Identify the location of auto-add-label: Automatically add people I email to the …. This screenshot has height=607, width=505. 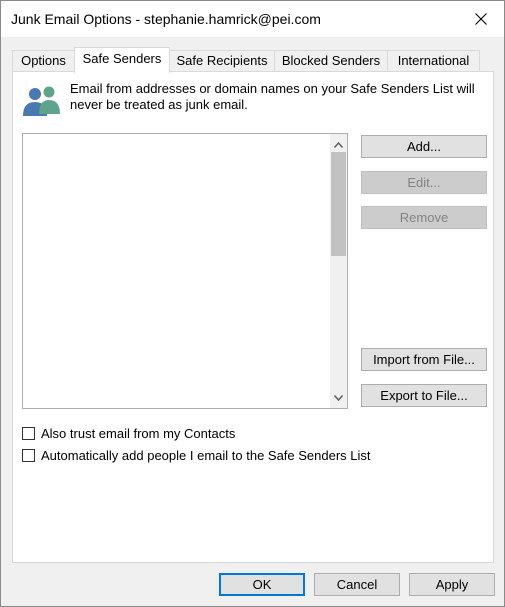
(206, 455).